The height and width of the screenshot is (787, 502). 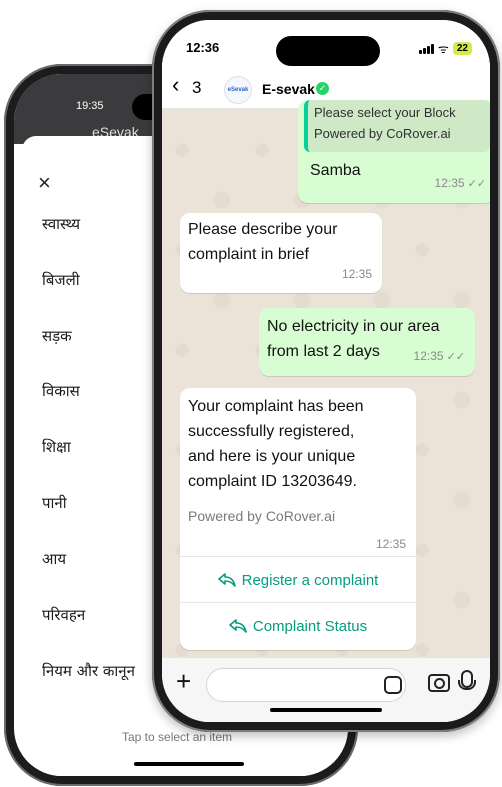 What do you see at coordinates (44, 183) in the screenshot?
I see `close-icon: ×` at bounding box center [44, 183].